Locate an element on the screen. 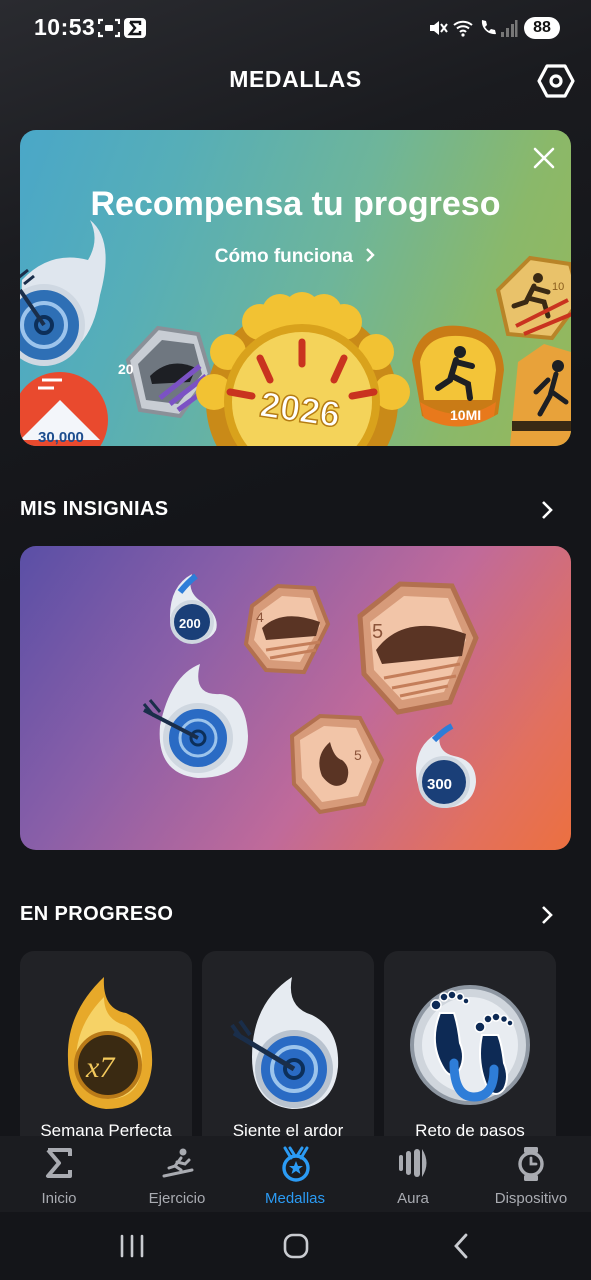 The height and width of the screenshot is (1280, 591). nav-label: Dispositivo is located at coordinates (531, 1198).